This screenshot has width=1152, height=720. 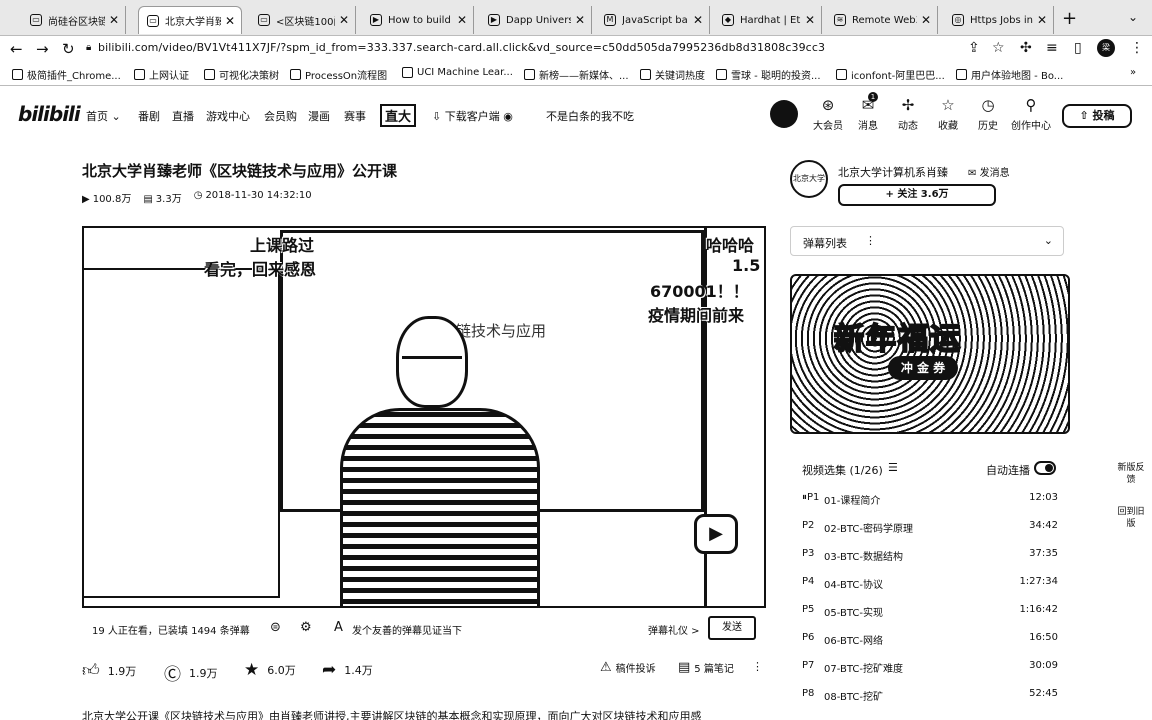 I want to click on browser-tab: ◆ Hardhat | Ethe ✕, so click(x=768, y=20).